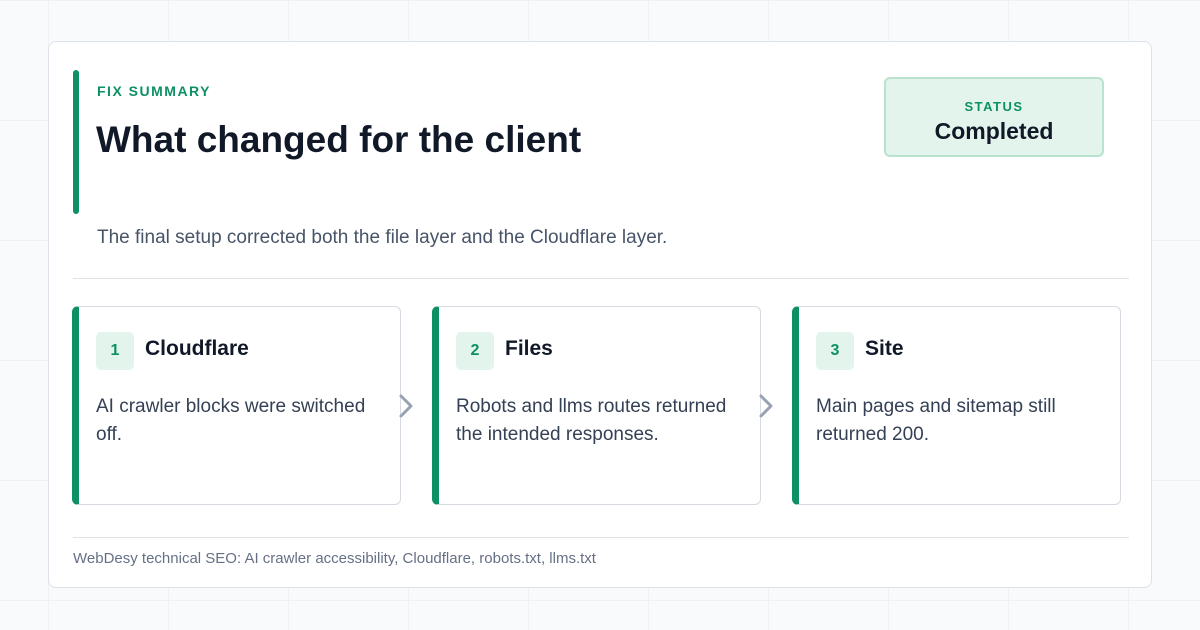 Image resolution: width=1200 pixels, height=630 pixels. Describe the element at coordinates (231, 420) in the screenshot. I see `step-description: AI crawler blocks were switched off.` at that location.